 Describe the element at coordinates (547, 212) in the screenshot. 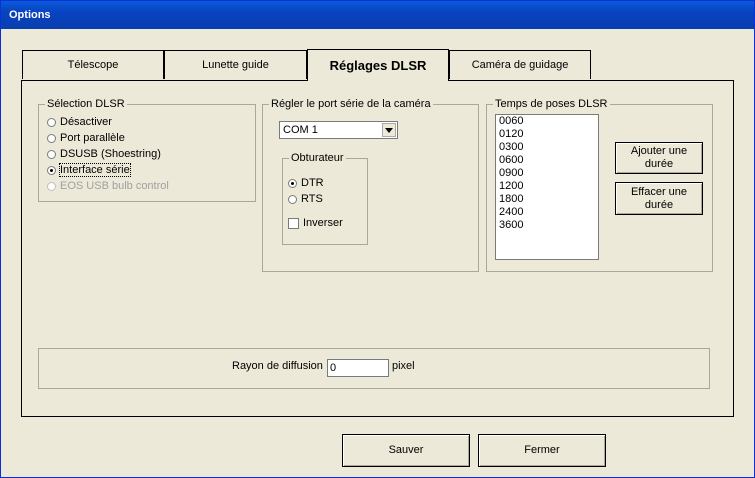

I see `list-item: 2400` at that location.